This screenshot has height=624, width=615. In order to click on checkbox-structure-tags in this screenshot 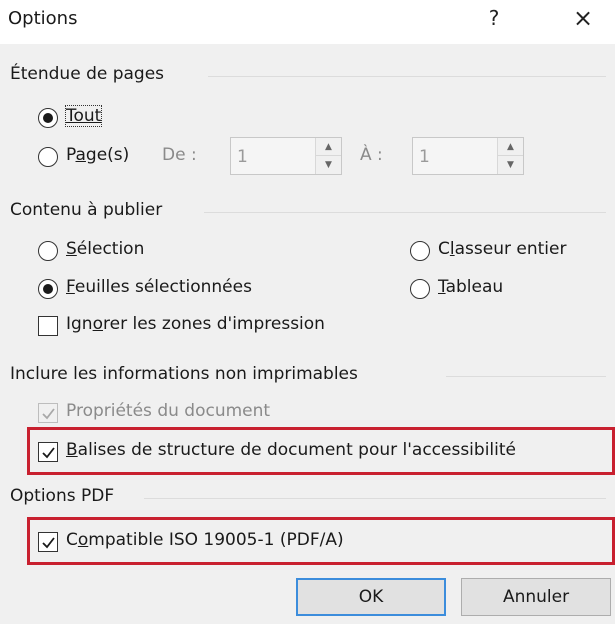, I will do `click(48, 452)`.